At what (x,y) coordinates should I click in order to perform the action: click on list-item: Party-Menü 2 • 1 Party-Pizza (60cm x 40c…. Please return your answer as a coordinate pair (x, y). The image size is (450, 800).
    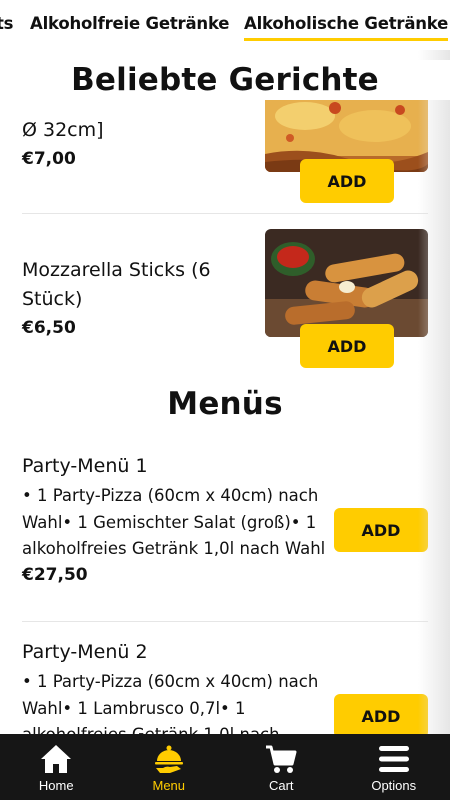
    Looking at the image, I should click on (178, 686).